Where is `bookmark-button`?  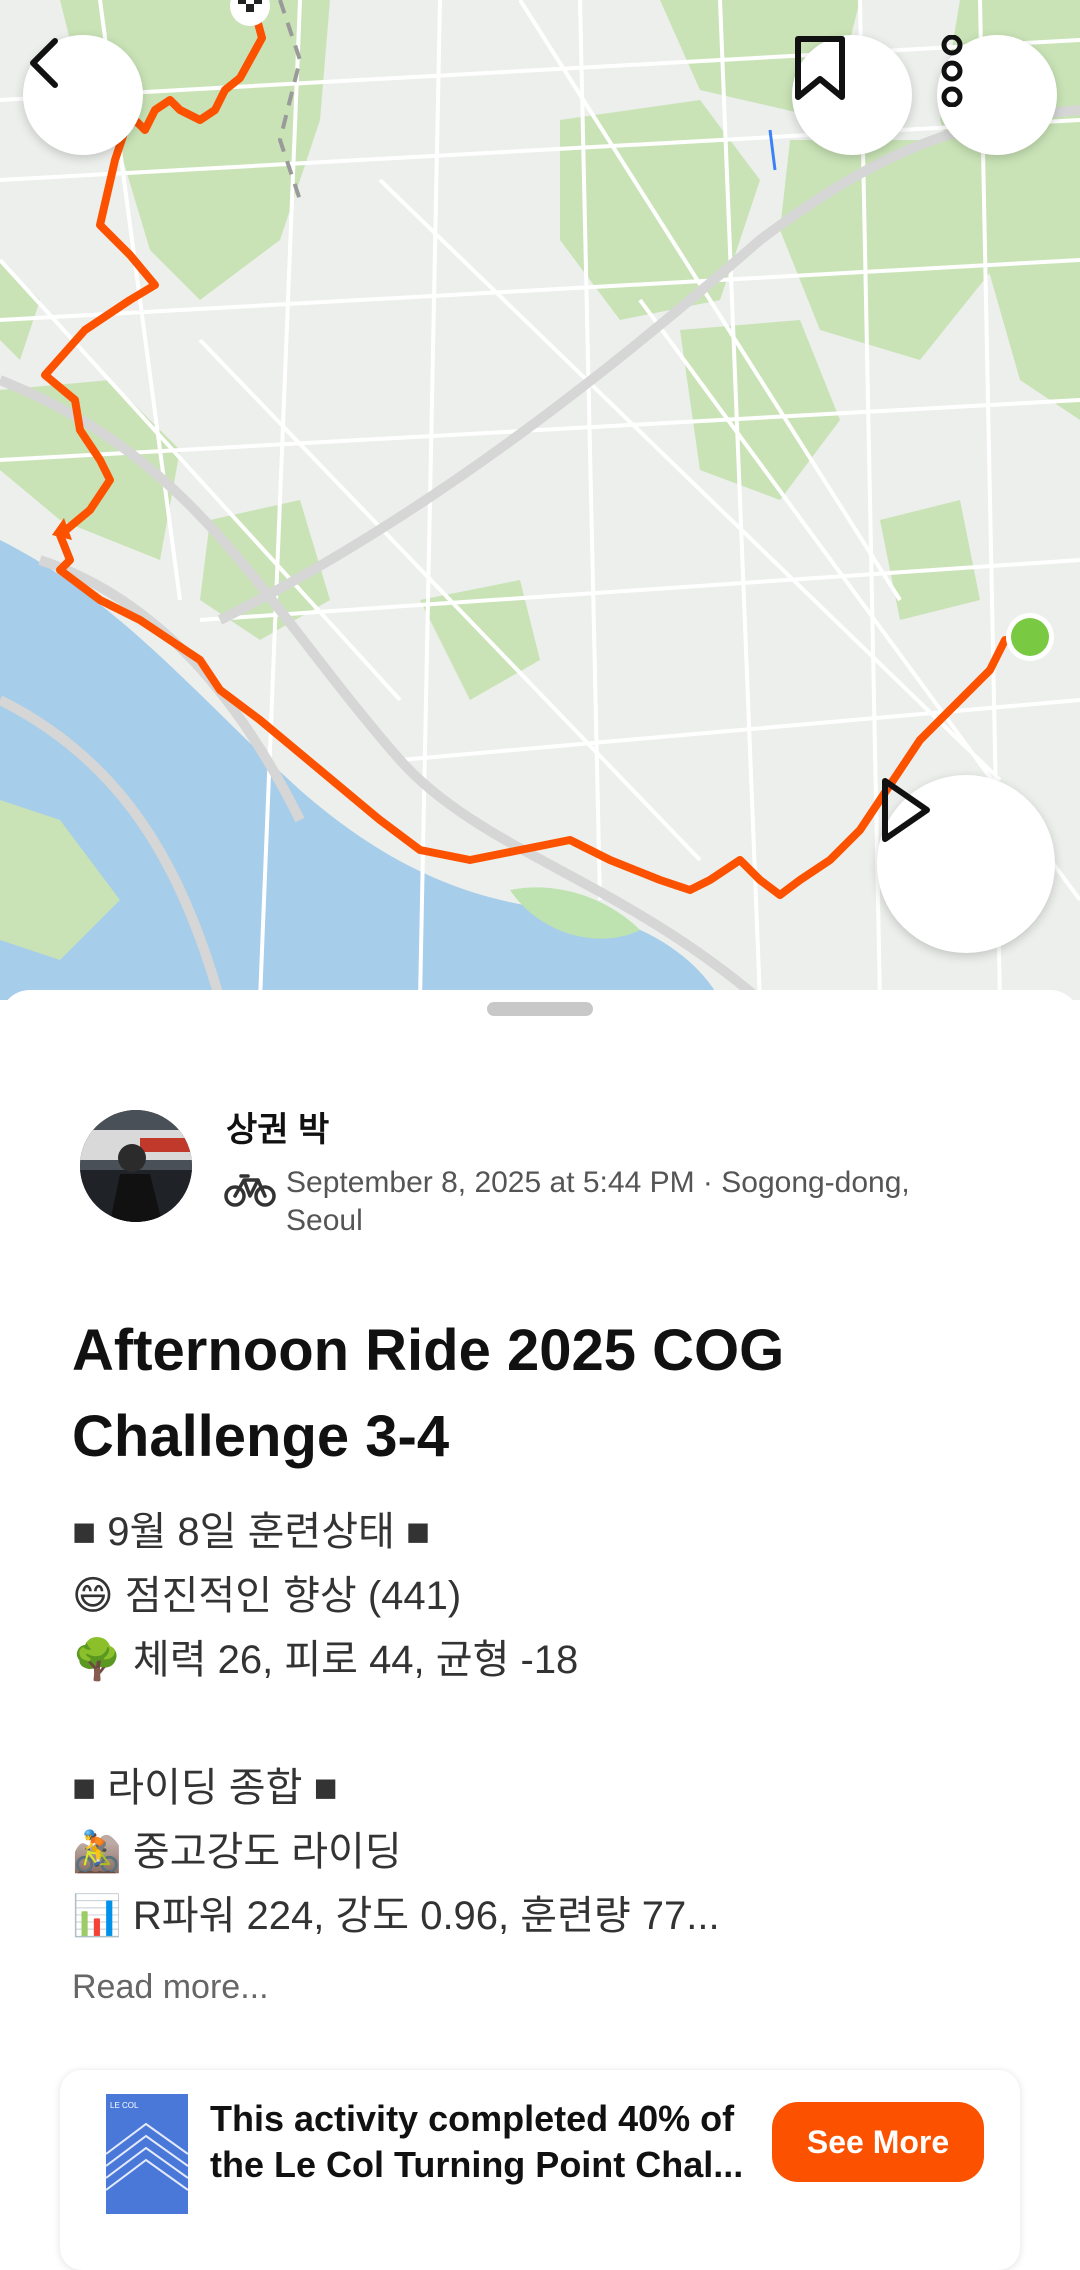
bookmark-button is located at coordinates (852, 95).